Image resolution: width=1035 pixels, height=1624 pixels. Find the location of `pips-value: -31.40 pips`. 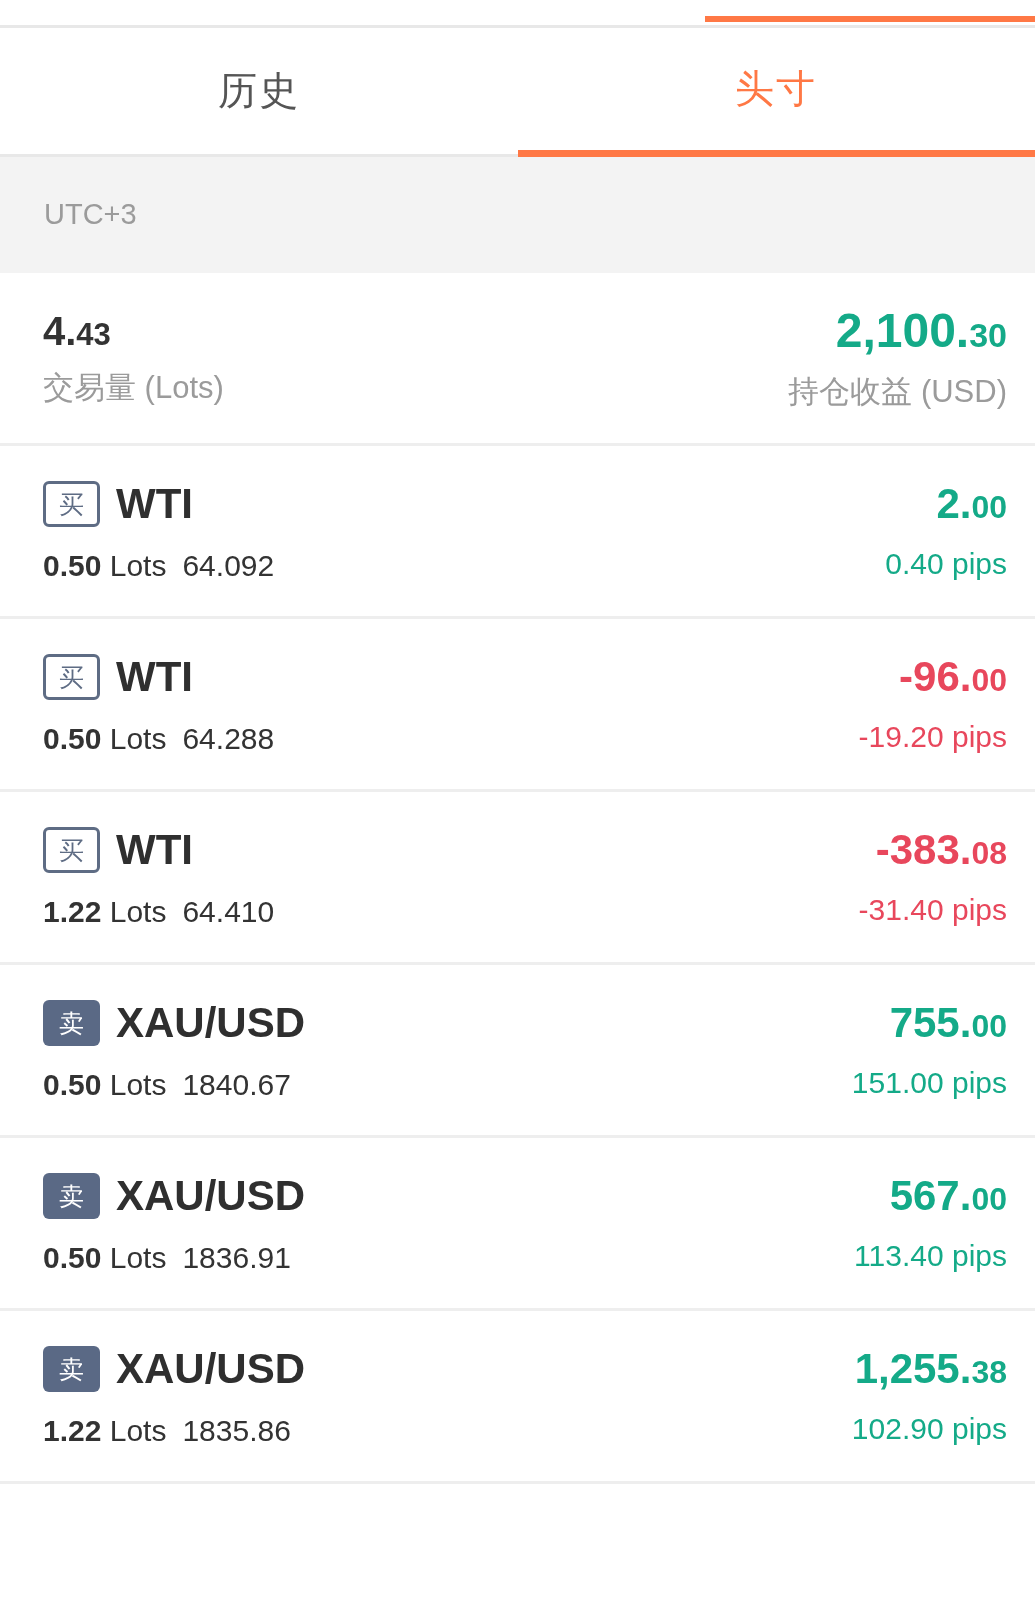

pips-value: -31.40 pips is located at coordinates (932, 910).